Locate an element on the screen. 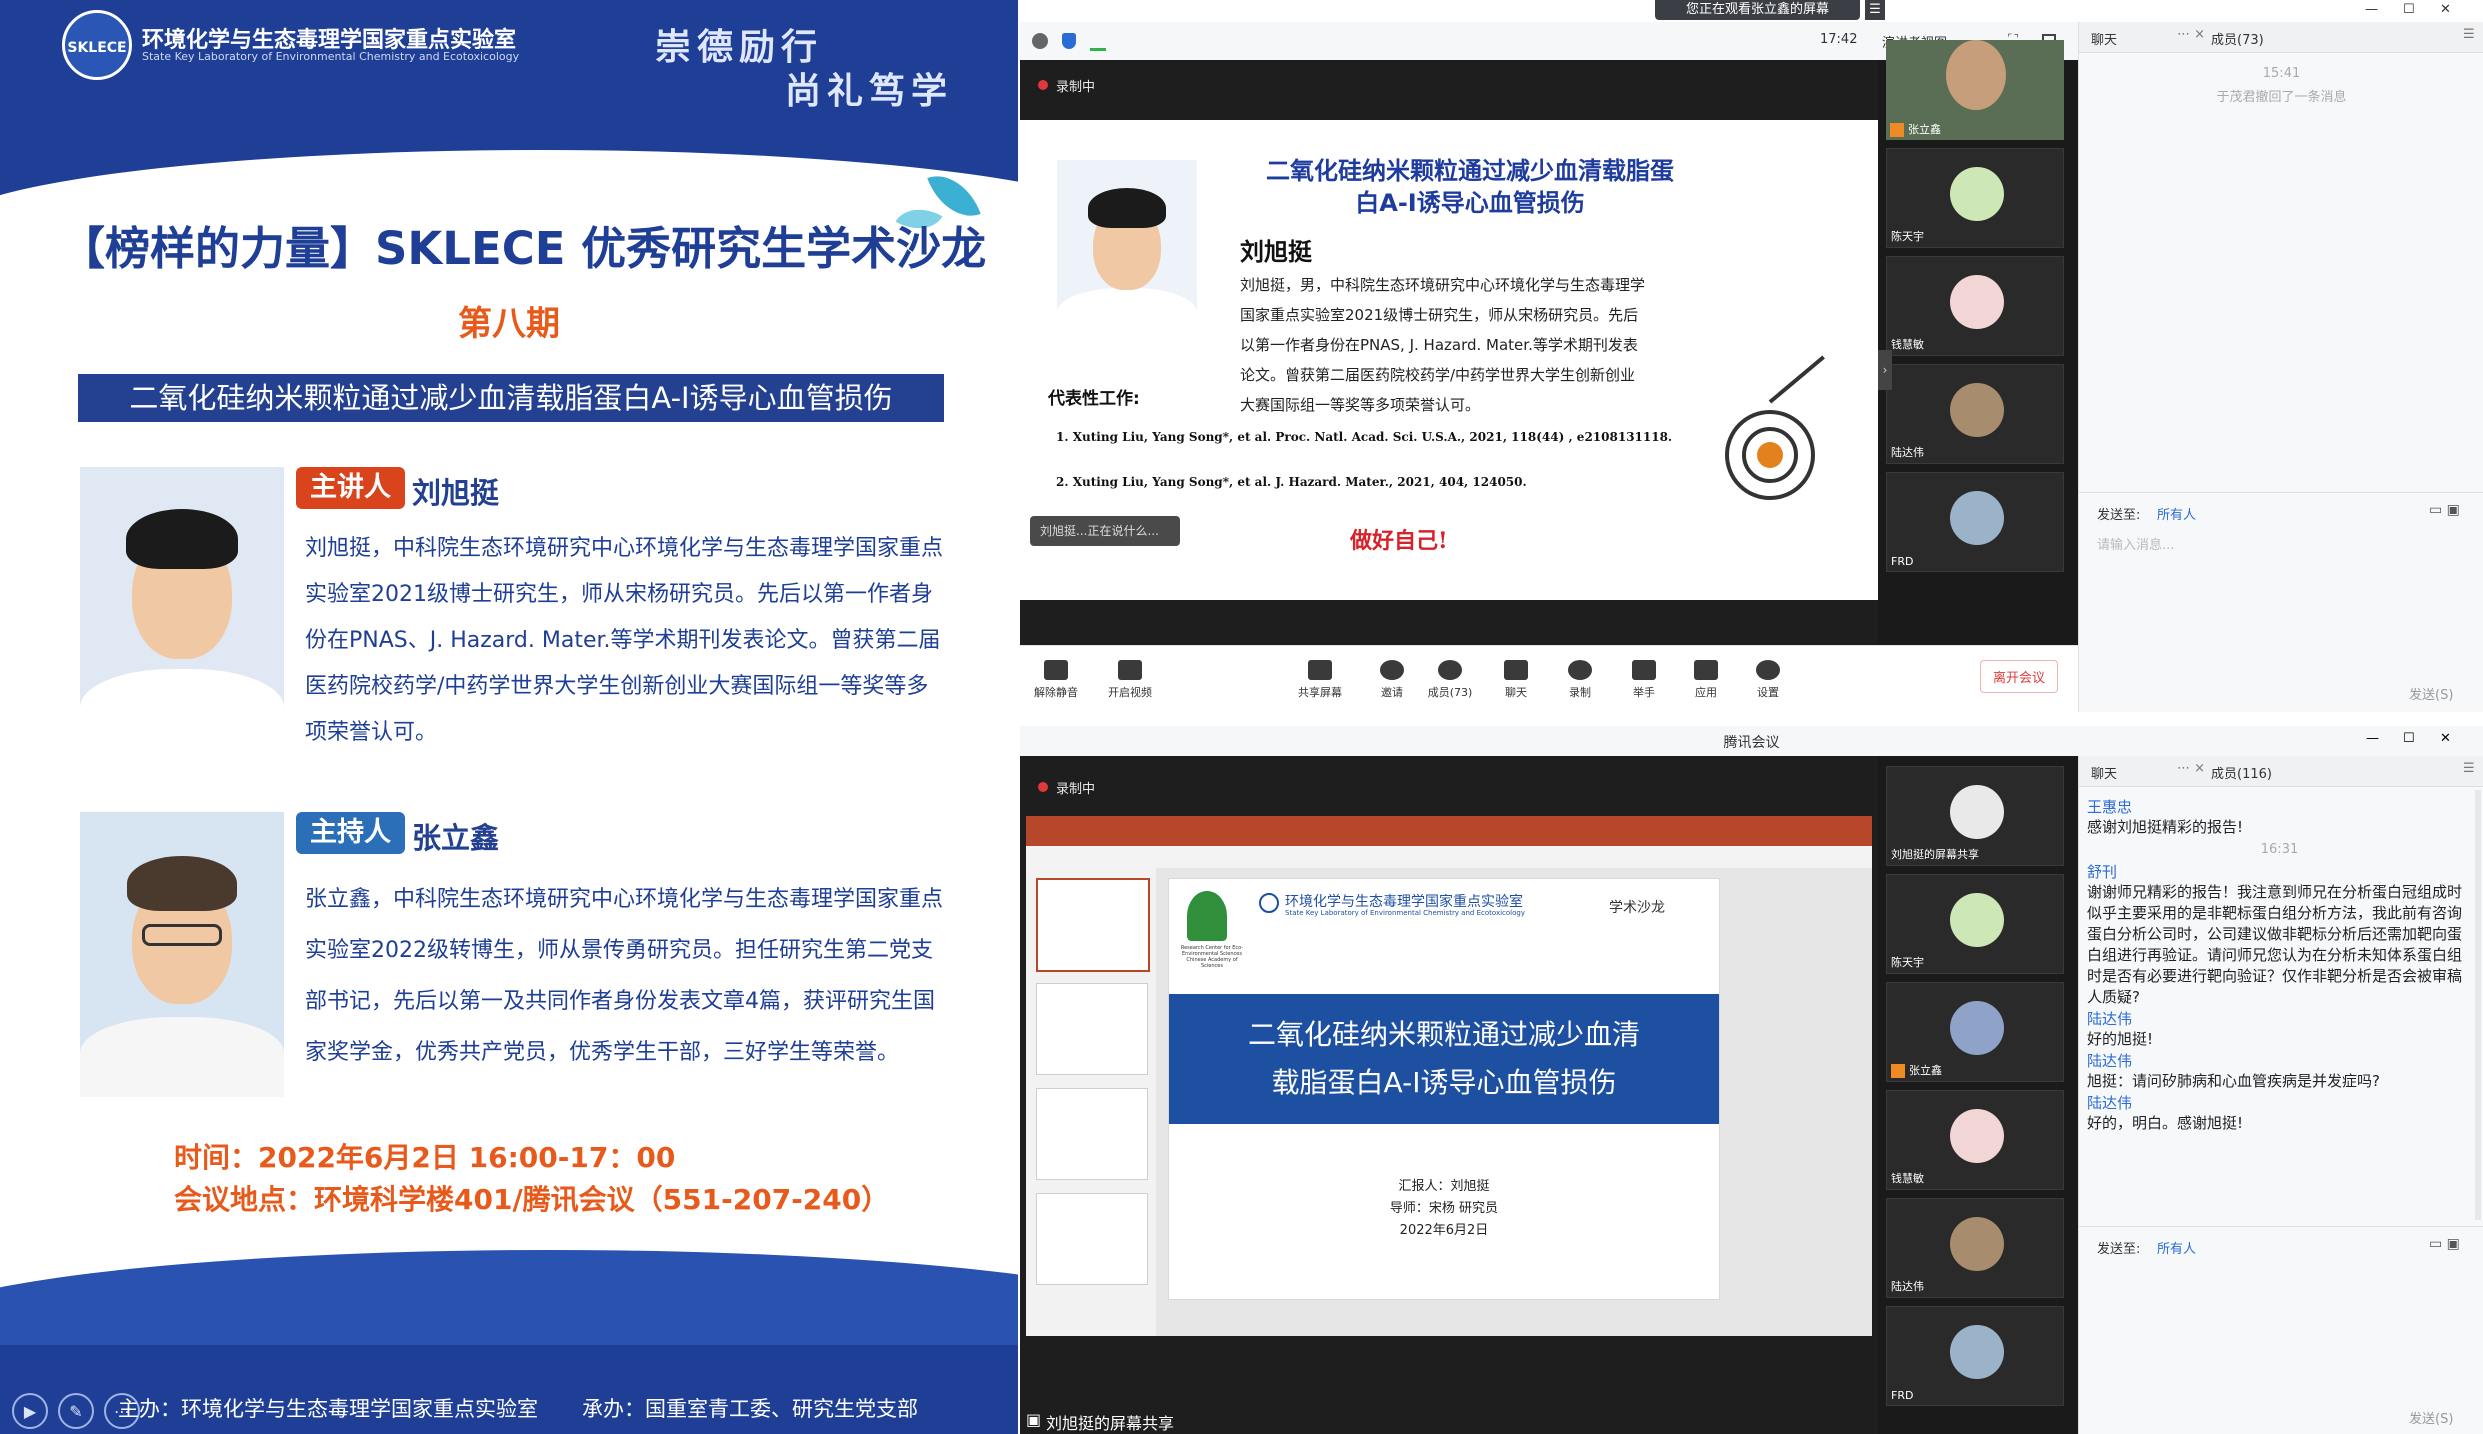  panel-tabs: 聊天 ⋯ × 成员(73) ☰ is located at coordinates (2281, 37).